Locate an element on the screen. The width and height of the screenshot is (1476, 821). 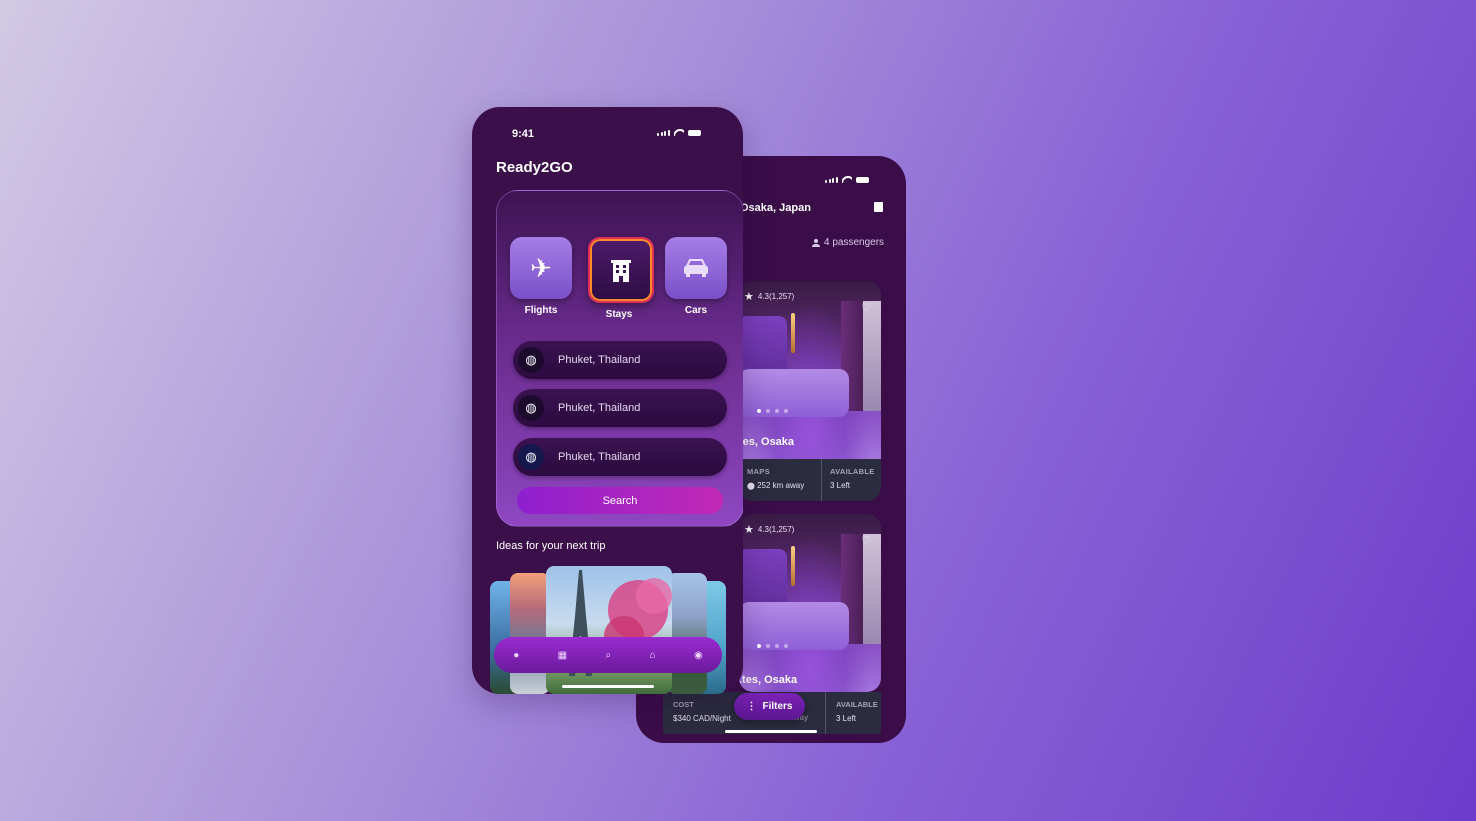
passenger-count-label: 4 passengers is located at coordinates (854, 242).